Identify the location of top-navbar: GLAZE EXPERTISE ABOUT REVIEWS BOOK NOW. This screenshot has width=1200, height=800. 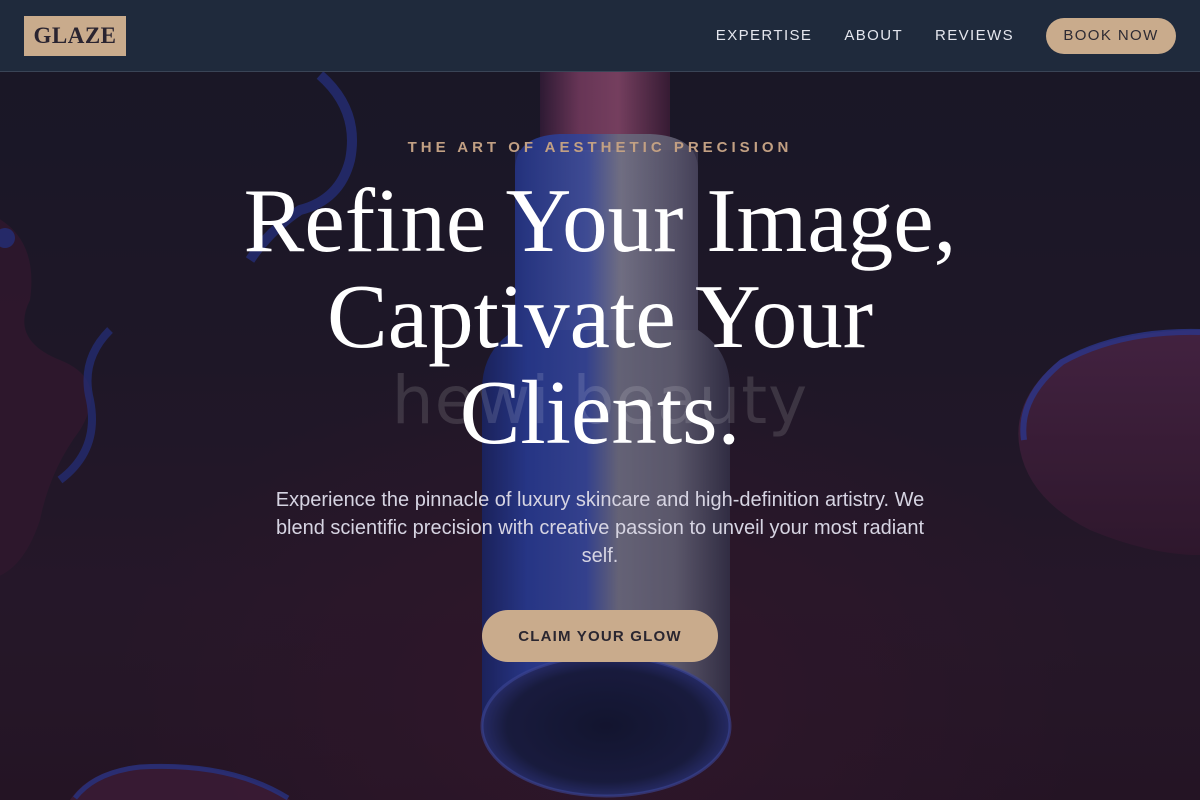
(600, 36).